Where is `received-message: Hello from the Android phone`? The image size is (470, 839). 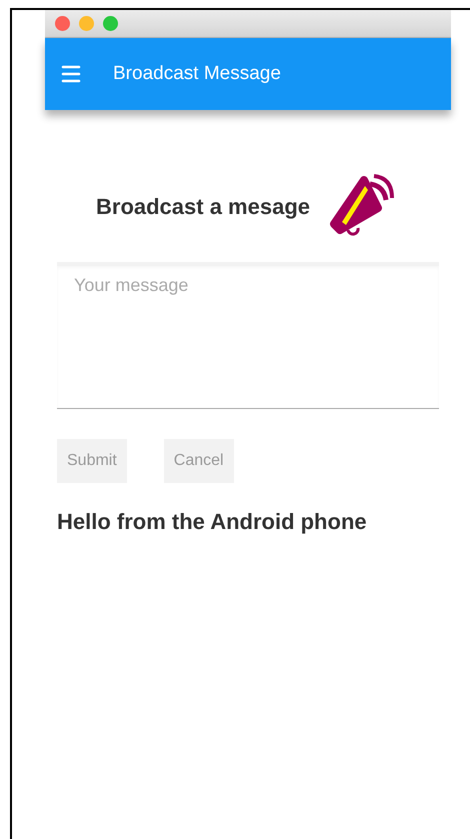 received-message: Hello from the Android phone is located at coordinates (212, 522).